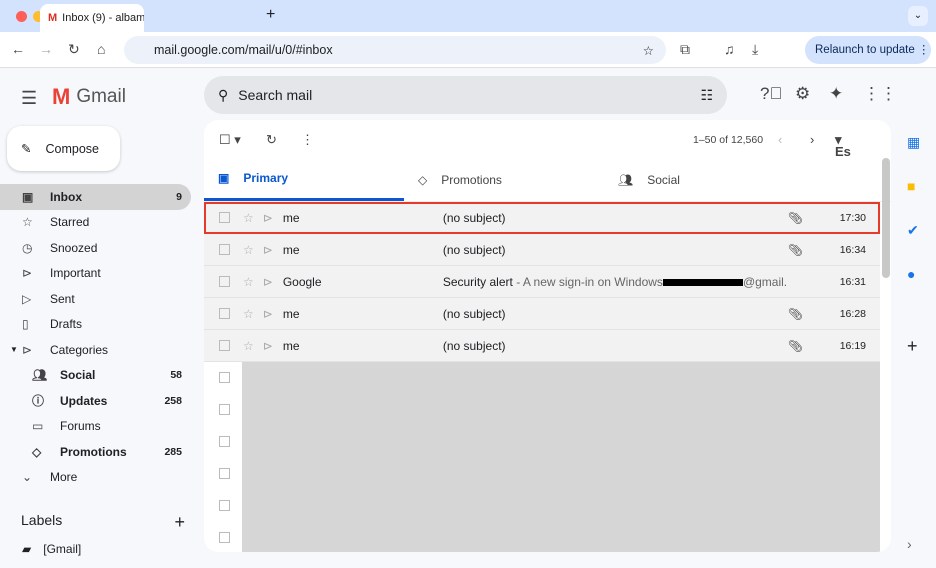 The width and height of the screenshot is (936, 568). Describe the element at coordinates (72, 148) in the screenshot. I see `compose-label: Compose` at that location.